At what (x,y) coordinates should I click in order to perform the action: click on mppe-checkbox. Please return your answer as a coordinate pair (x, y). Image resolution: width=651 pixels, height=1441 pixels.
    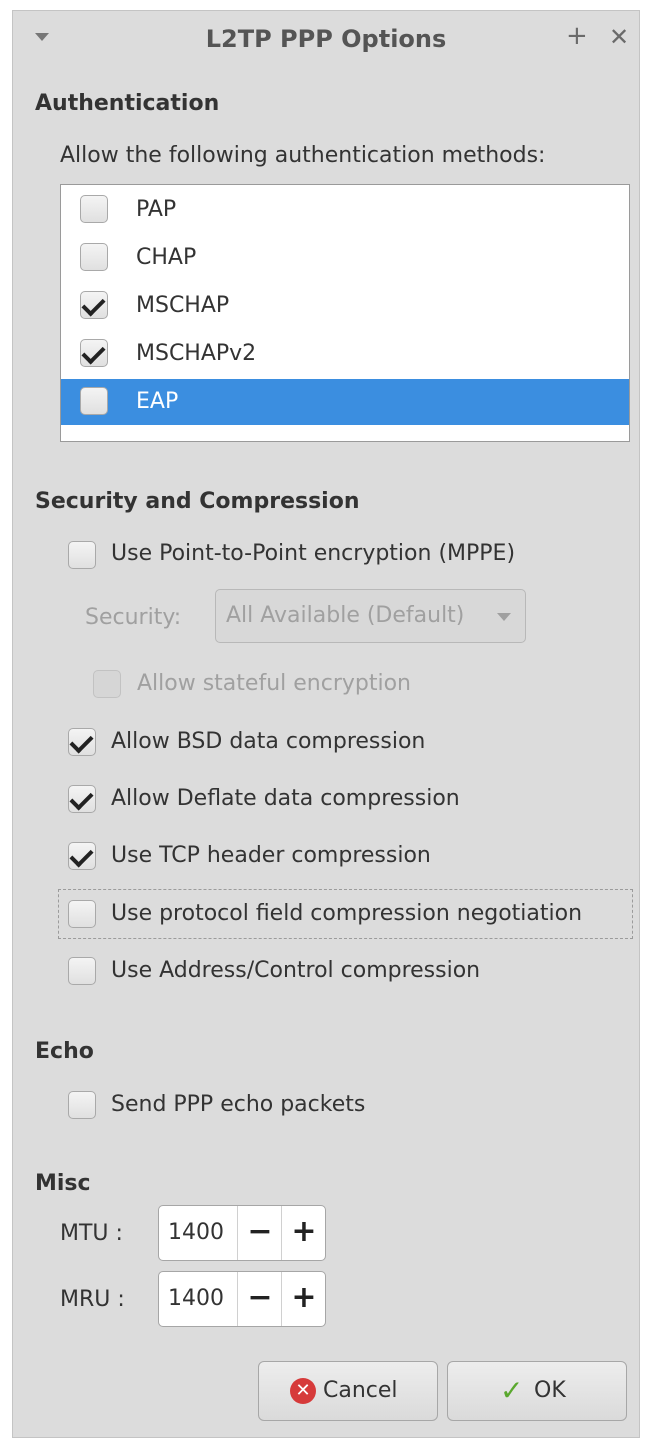
    Looking at the image, I should click on (82, 555).